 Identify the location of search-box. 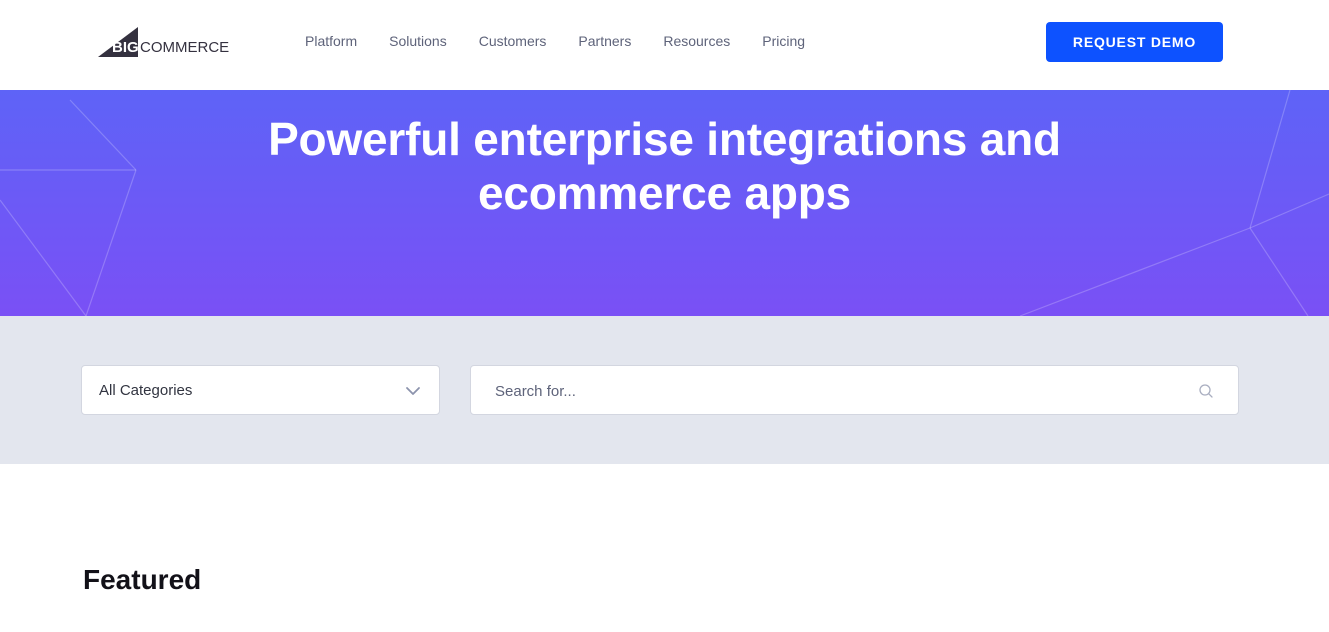
(854, 390).